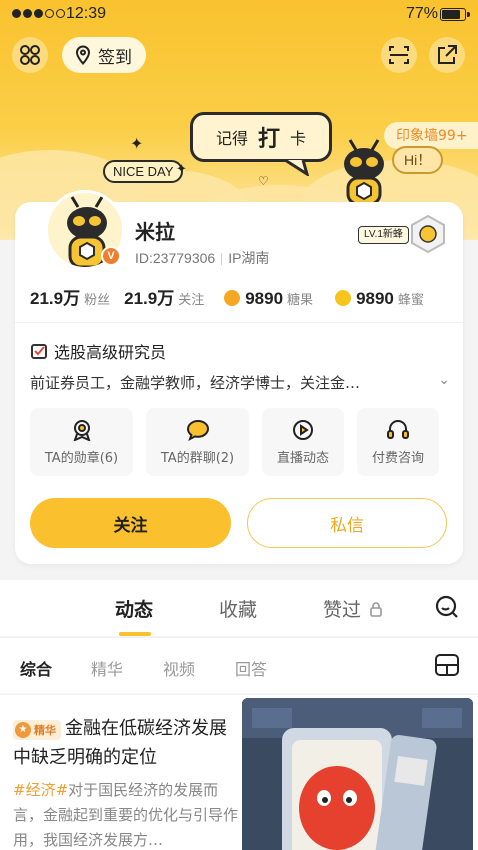 This screenshot has width=478, height=850. What do you see at coordinates (263, 181) in the screenshot?
I see `heart-icon: ♡` at bounding box center [263, 181].